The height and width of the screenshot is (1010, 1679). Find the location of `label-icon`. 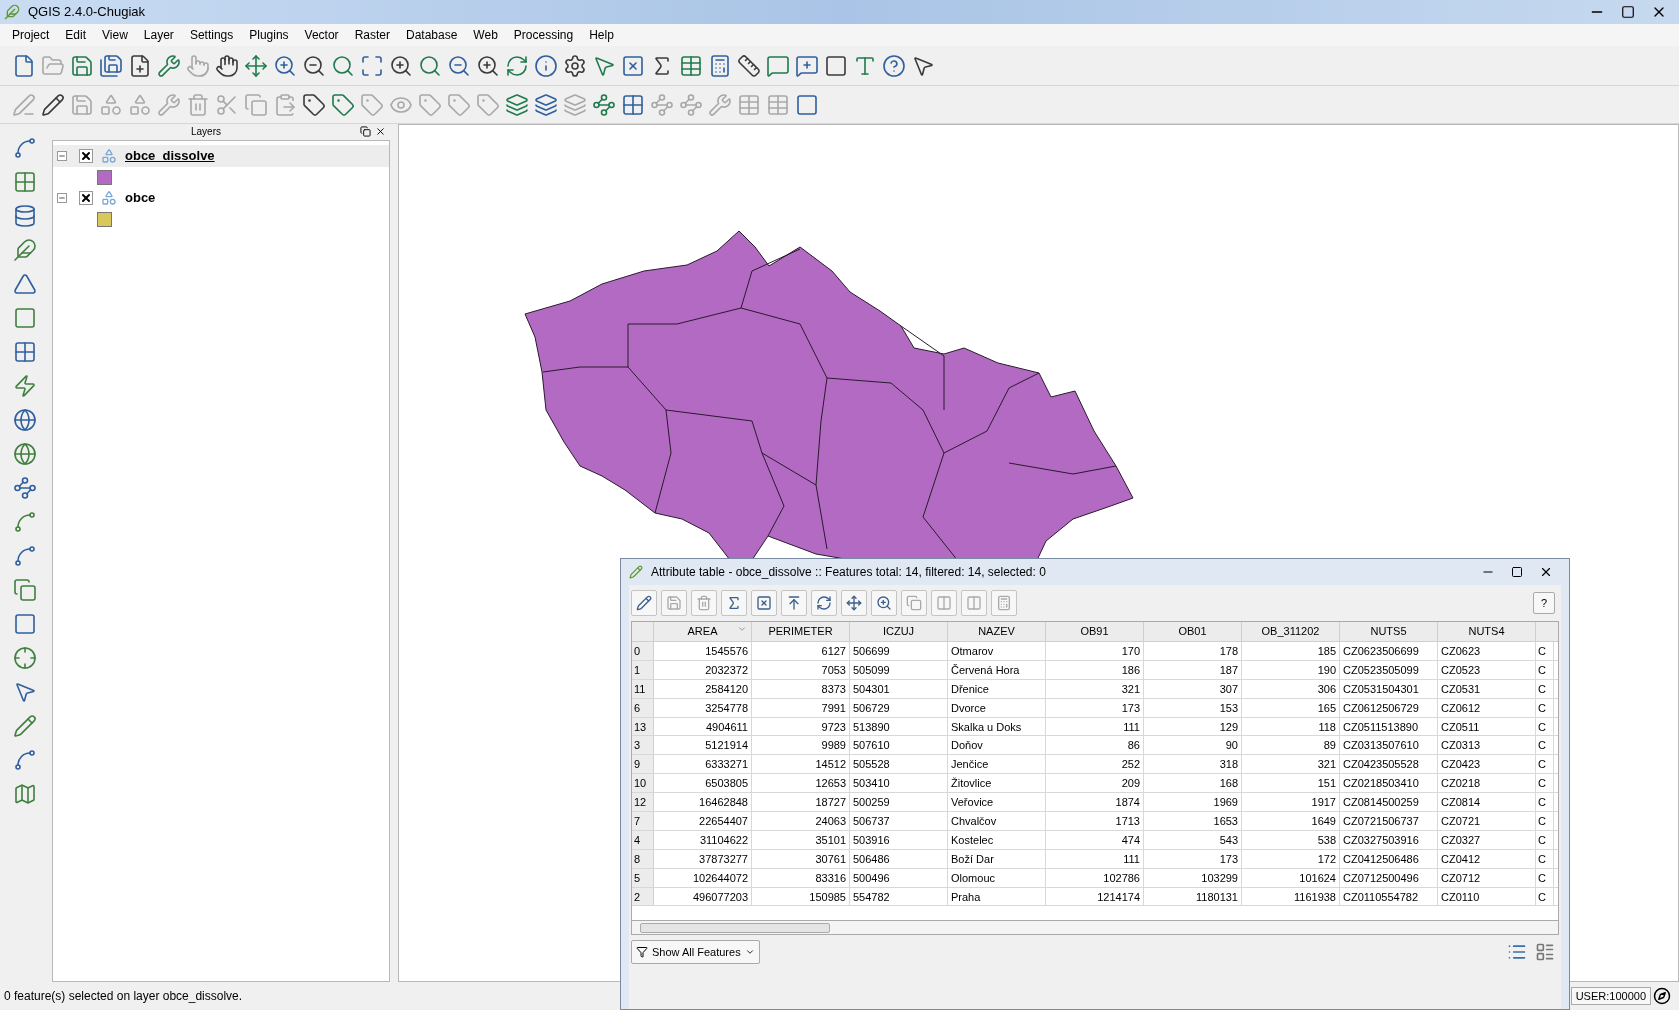

label-icon is located at coordinates (314, 104).